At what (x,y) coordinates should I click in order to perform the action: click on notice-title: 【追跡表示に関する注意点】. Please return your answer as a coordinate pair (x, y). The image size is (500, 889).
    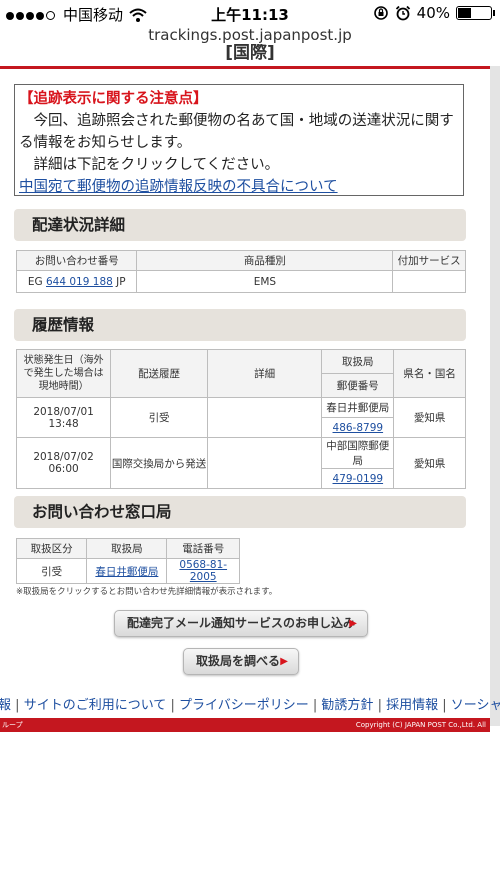
    Looking at the image, I should click on (113, 99).